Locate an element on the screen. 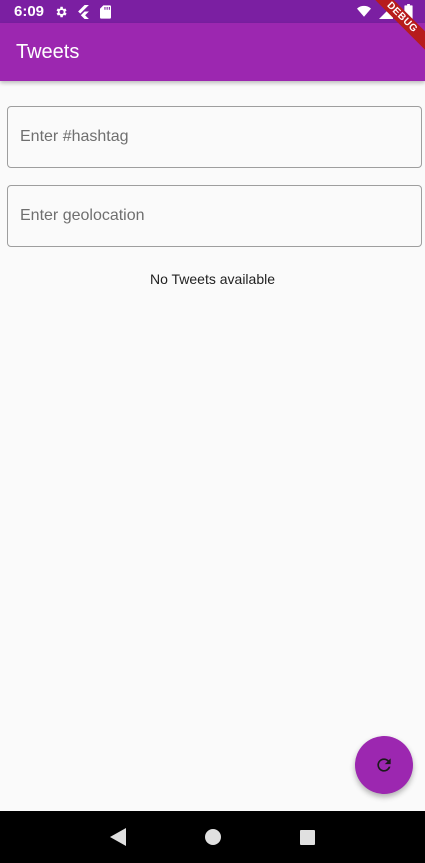 The image size is (425, 863). geolocation-input is located at coordinates (214, 216).